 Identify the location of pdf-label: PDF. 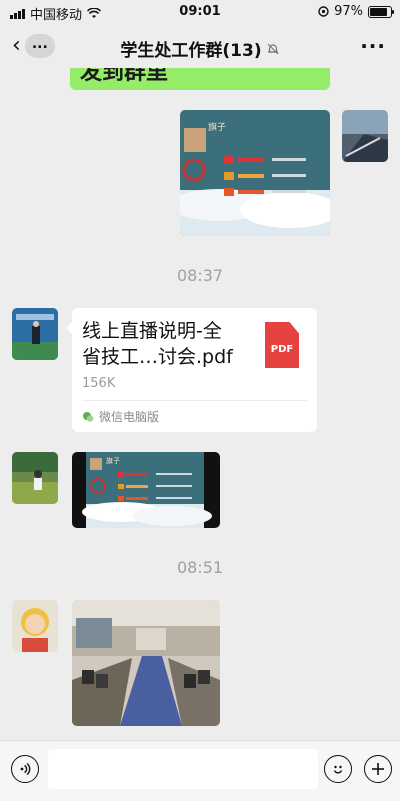
(282, 349).